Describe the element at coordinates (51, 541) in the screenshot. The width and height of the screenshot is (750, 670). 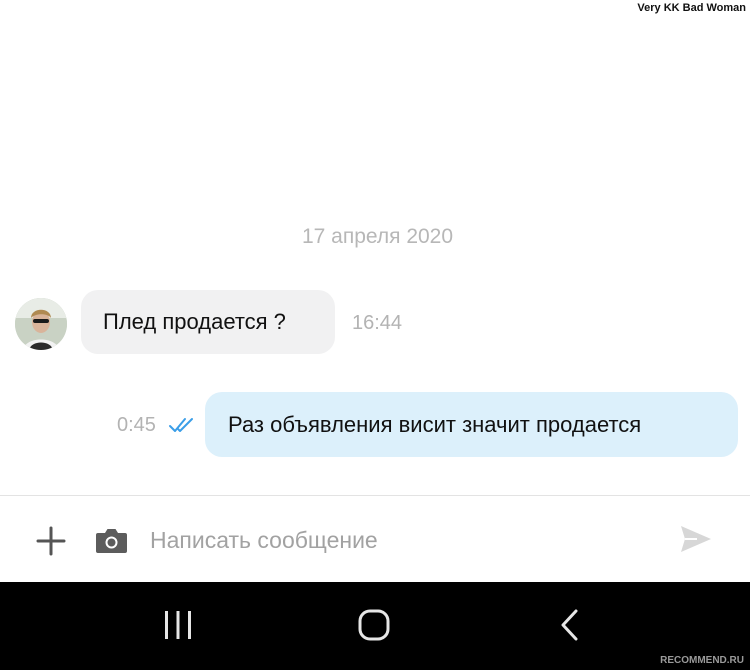
I see `plus-icon` at that location.